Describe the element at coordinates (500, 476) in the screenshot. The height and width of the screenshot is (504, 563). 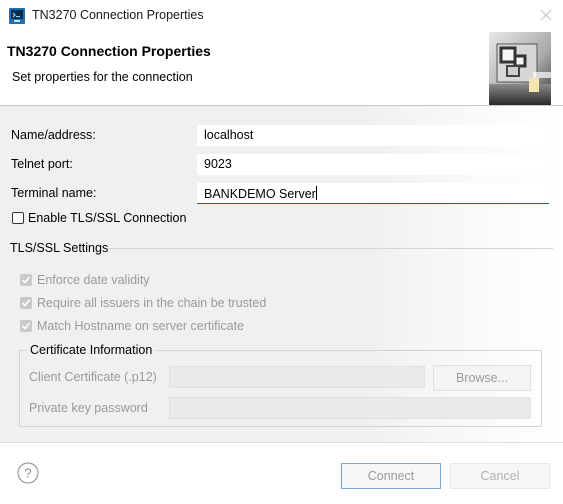
I see `cancel-button: Cancel` at that location.